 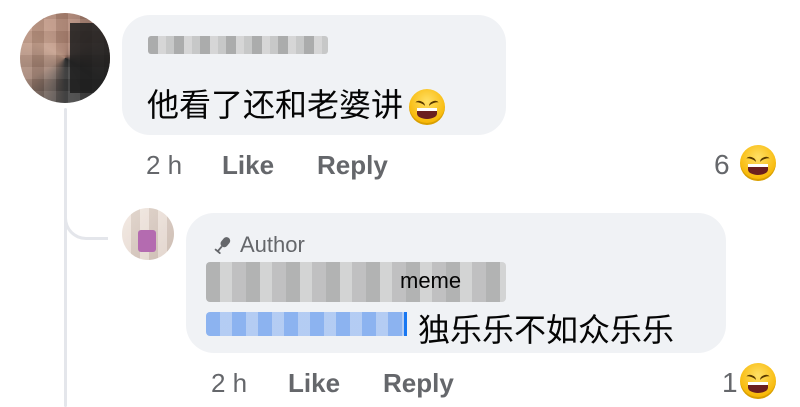 What do you see at coordinates (86, 205) in the screenshot?
I see `thread-connector-curve` at bounding box center [86, 205].